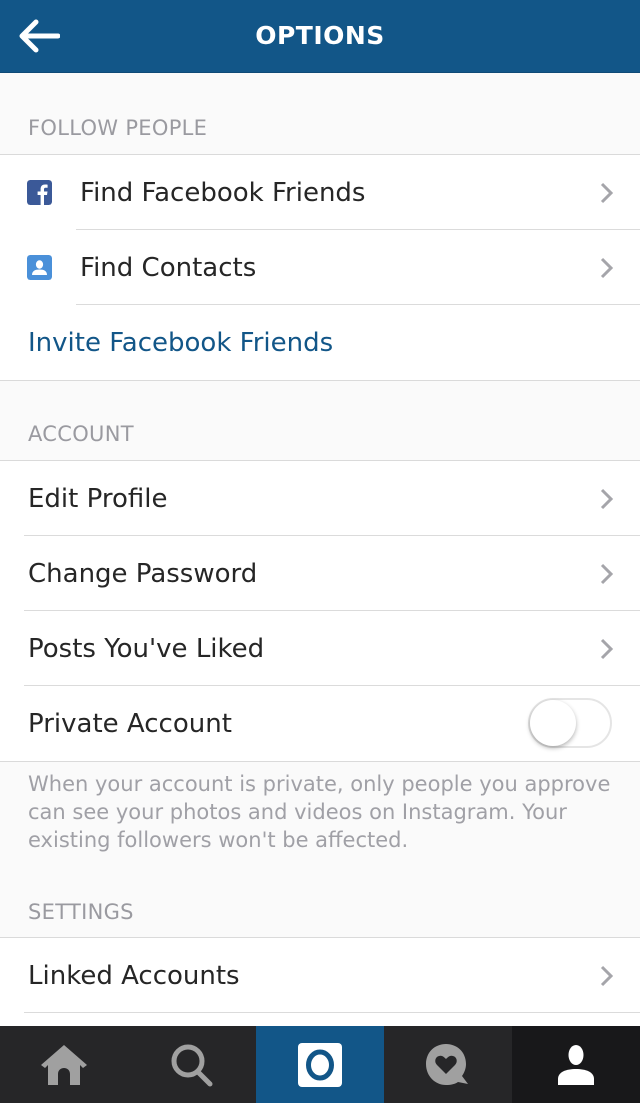 The width and height of the screenshot is (640, 1103). Describe the element at coordinates (320, 498) in the screenshot. I see `edit-profile-row: Edit Profile` at that location.